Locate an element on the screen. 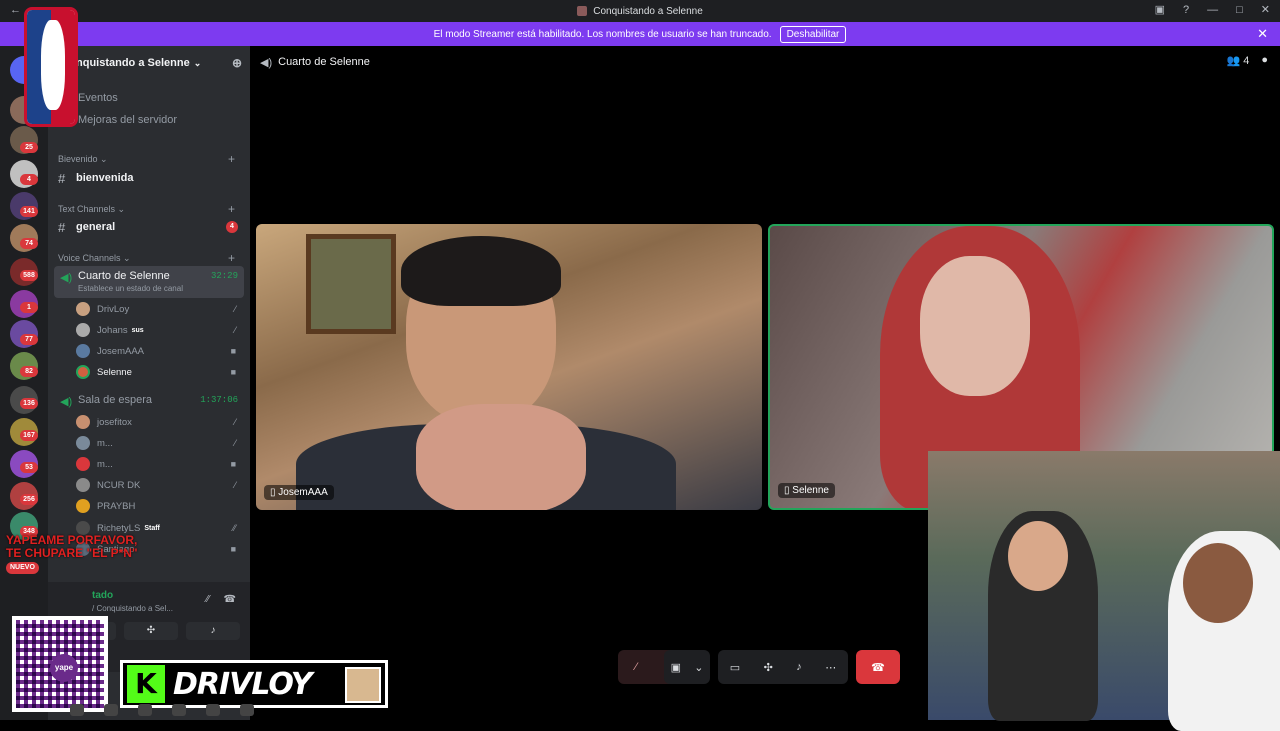  server-header: nquistando a Selenne ⌄ ⊕ is located at coordinates (149, 63).